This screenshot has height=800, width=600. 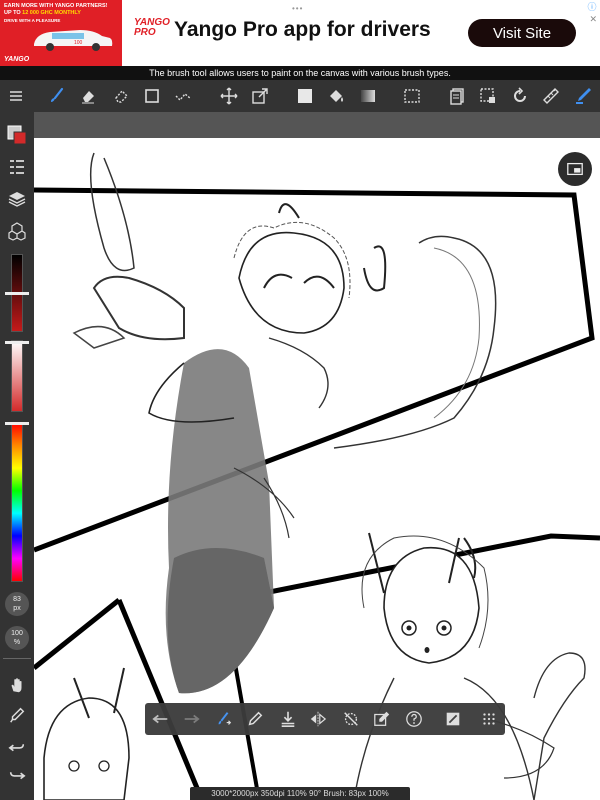 What do you see at coordinates (88, 96) in the screenshot?
I see `eraser-icon` at bounding box center [88, 96].